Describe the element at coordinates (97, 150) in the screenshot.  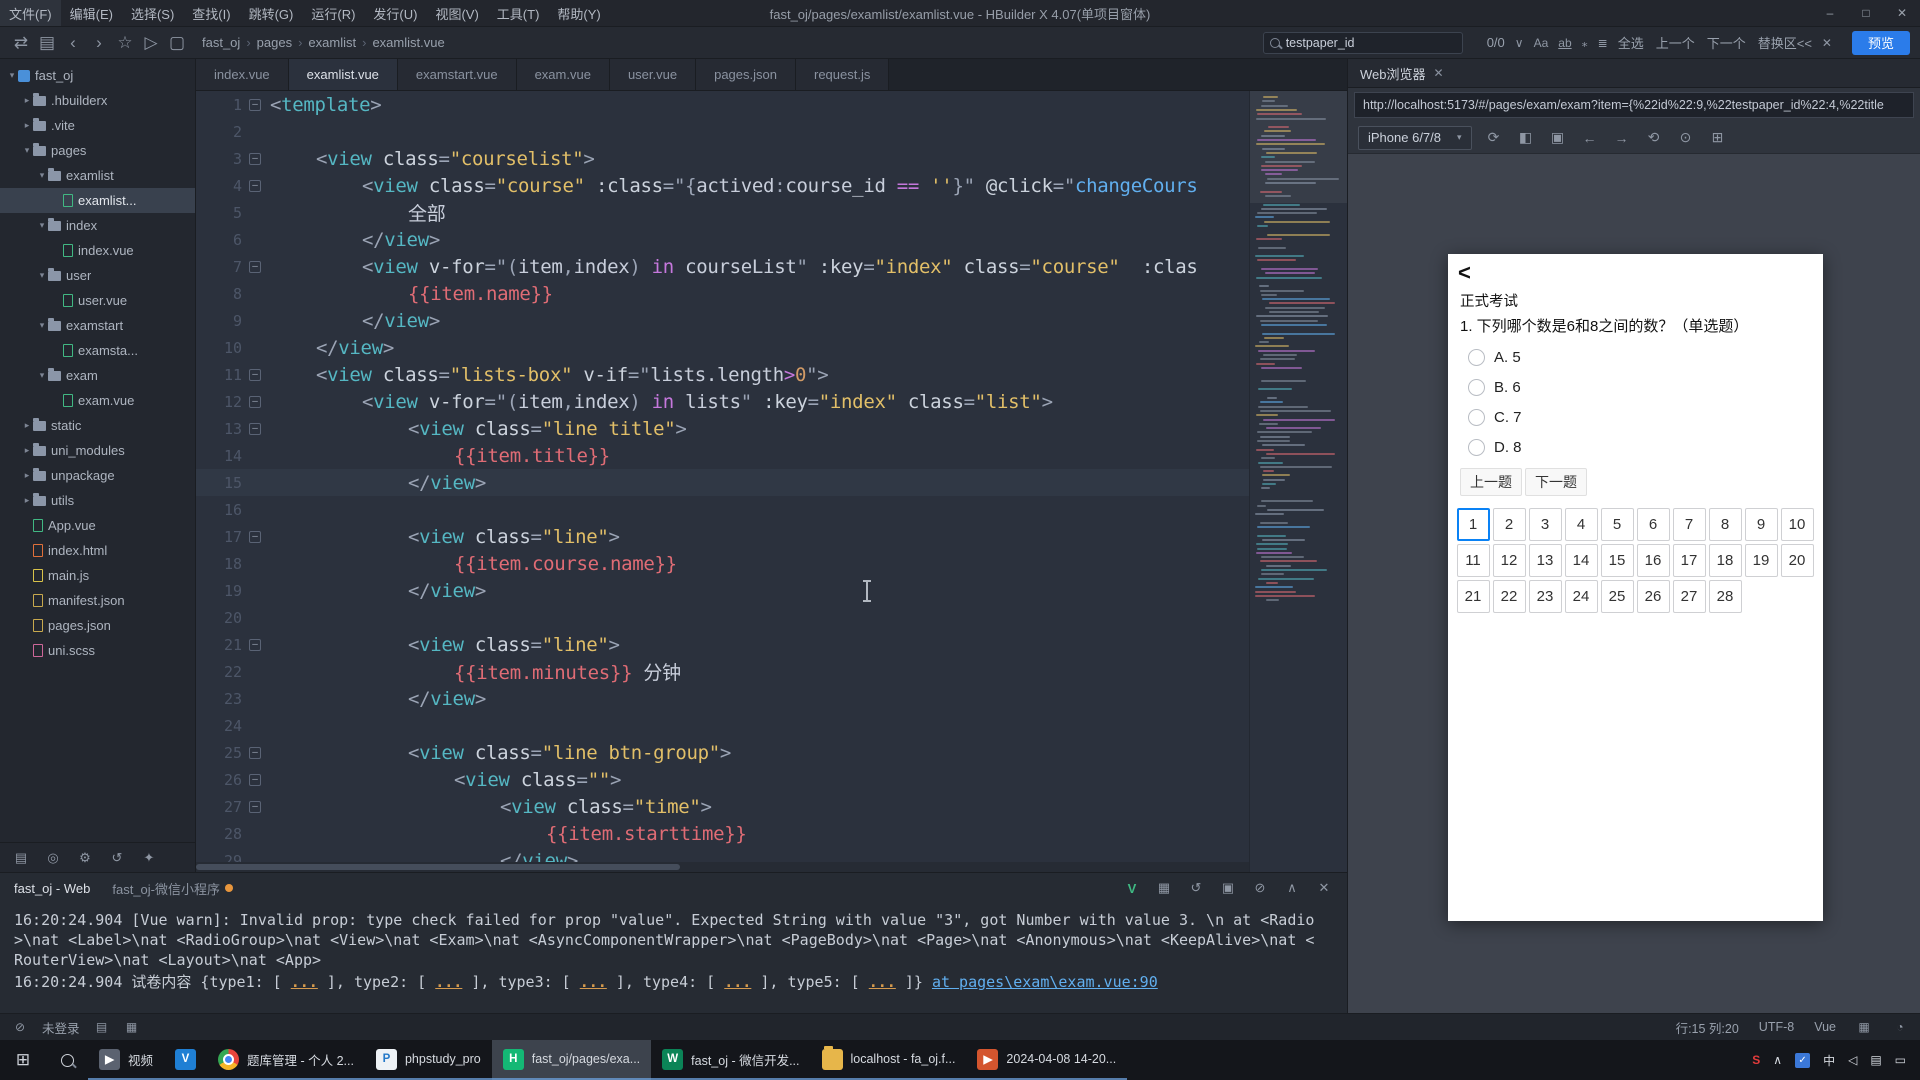
I see `tree-item: ▾ pages` at that location.